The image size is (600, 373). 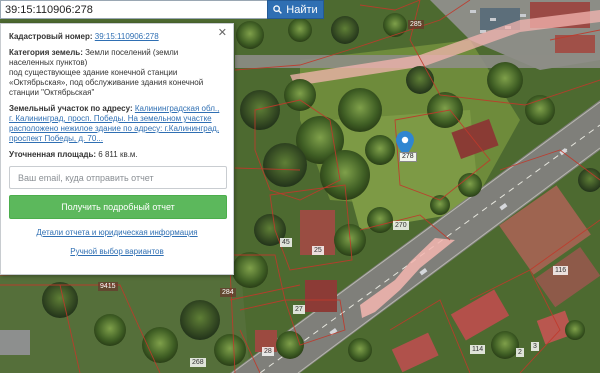 What do you see at coordinates (127, 36) in the screenshot?
I see `cadastral-number-link: 39:15:110906:278` at bounding box center [127, 36].